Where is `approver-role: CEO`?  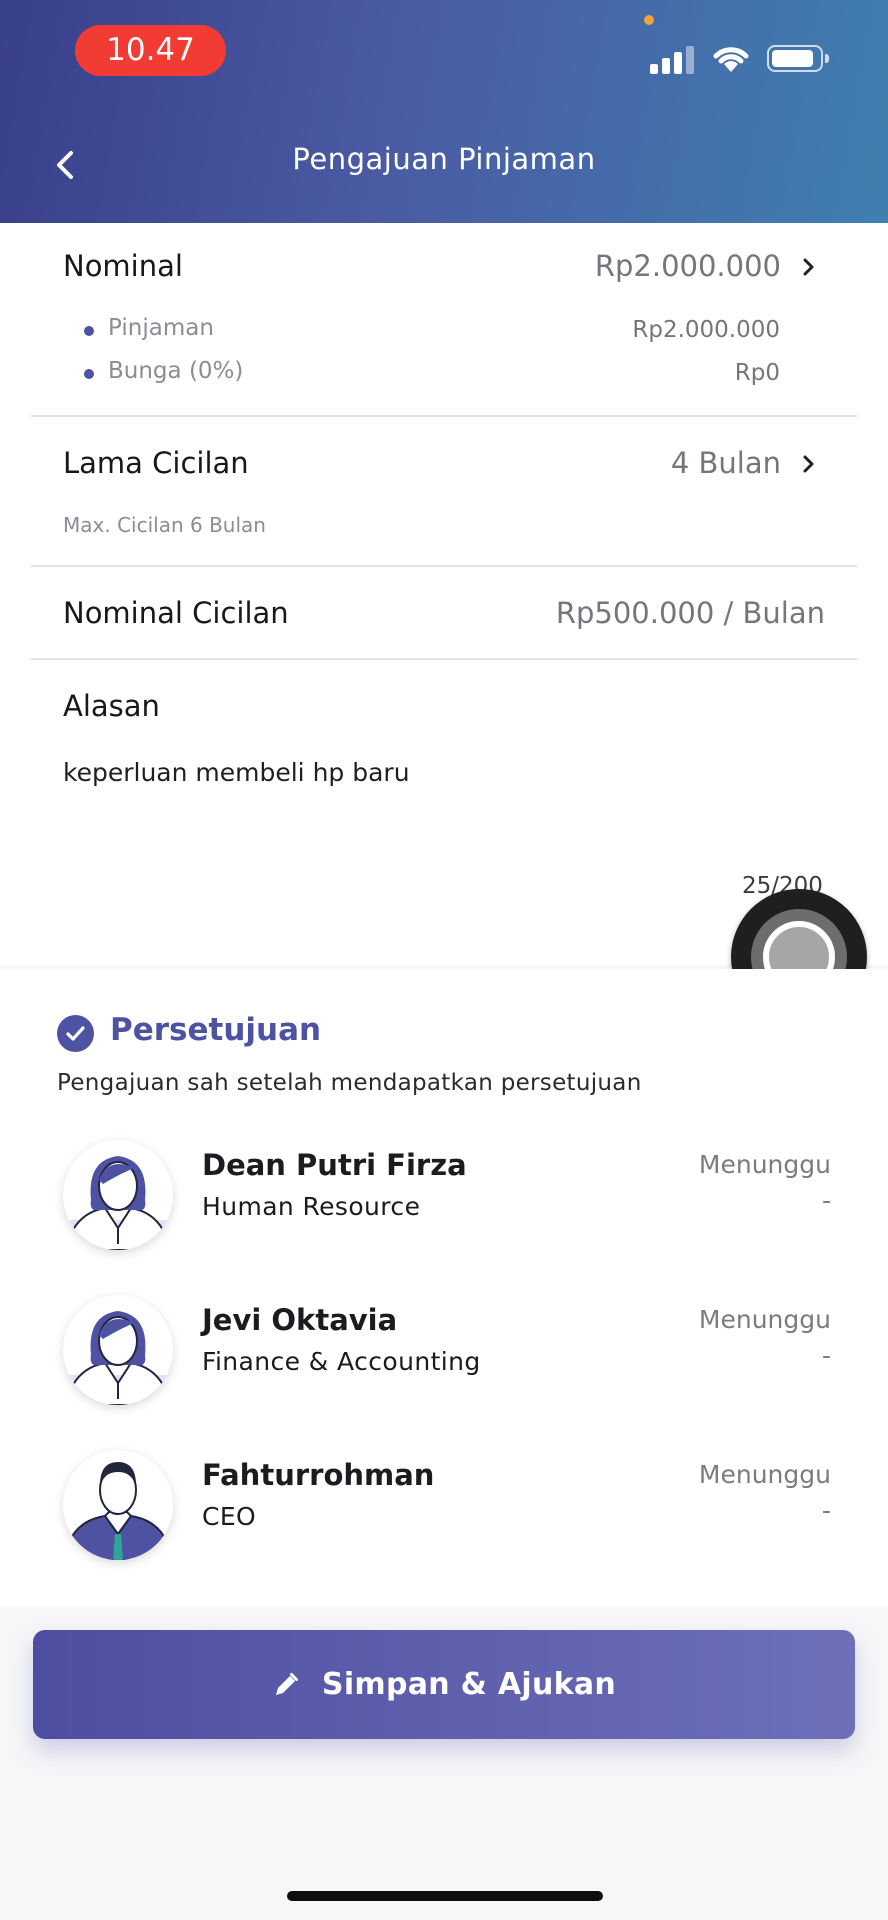 approver-role: CEO is located at coordinates (229, 1516).